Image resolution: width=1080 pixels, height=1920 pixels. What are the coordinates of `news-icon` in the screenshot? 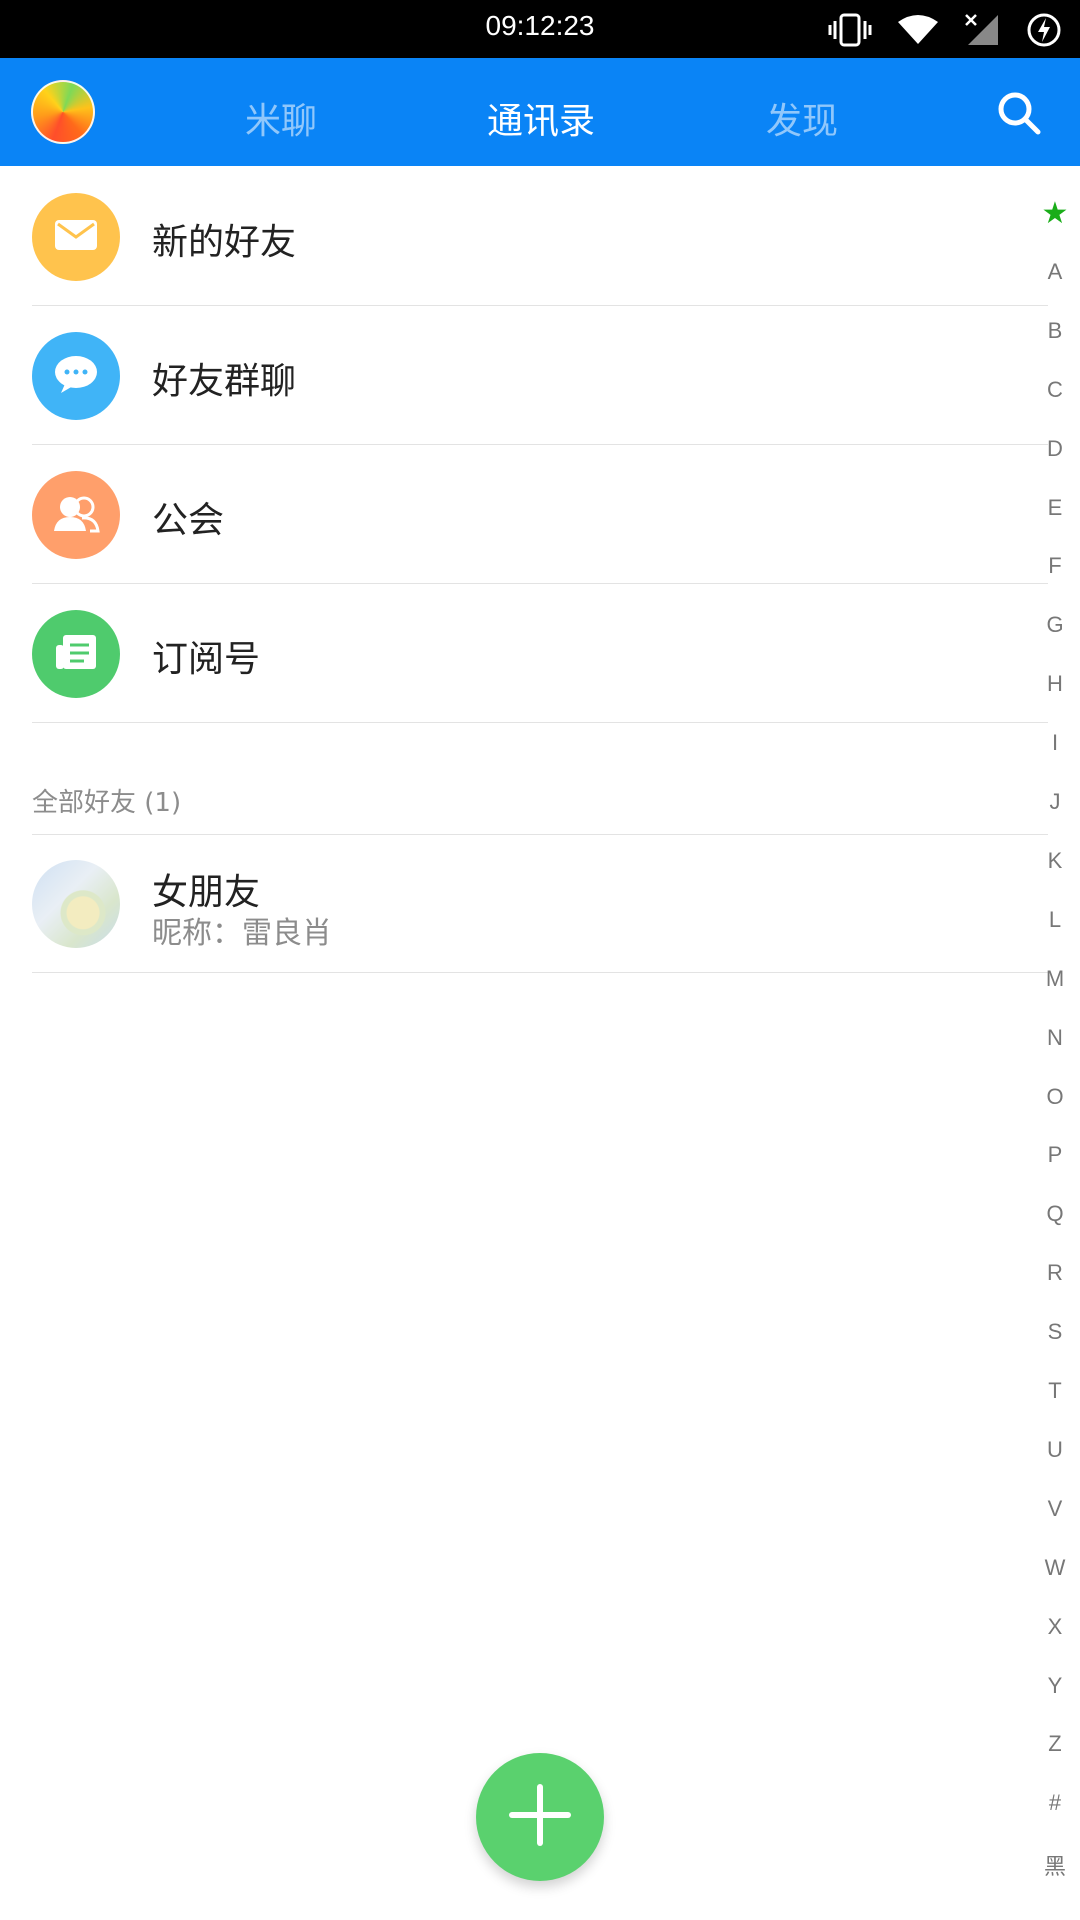 It's located at (76, 654).